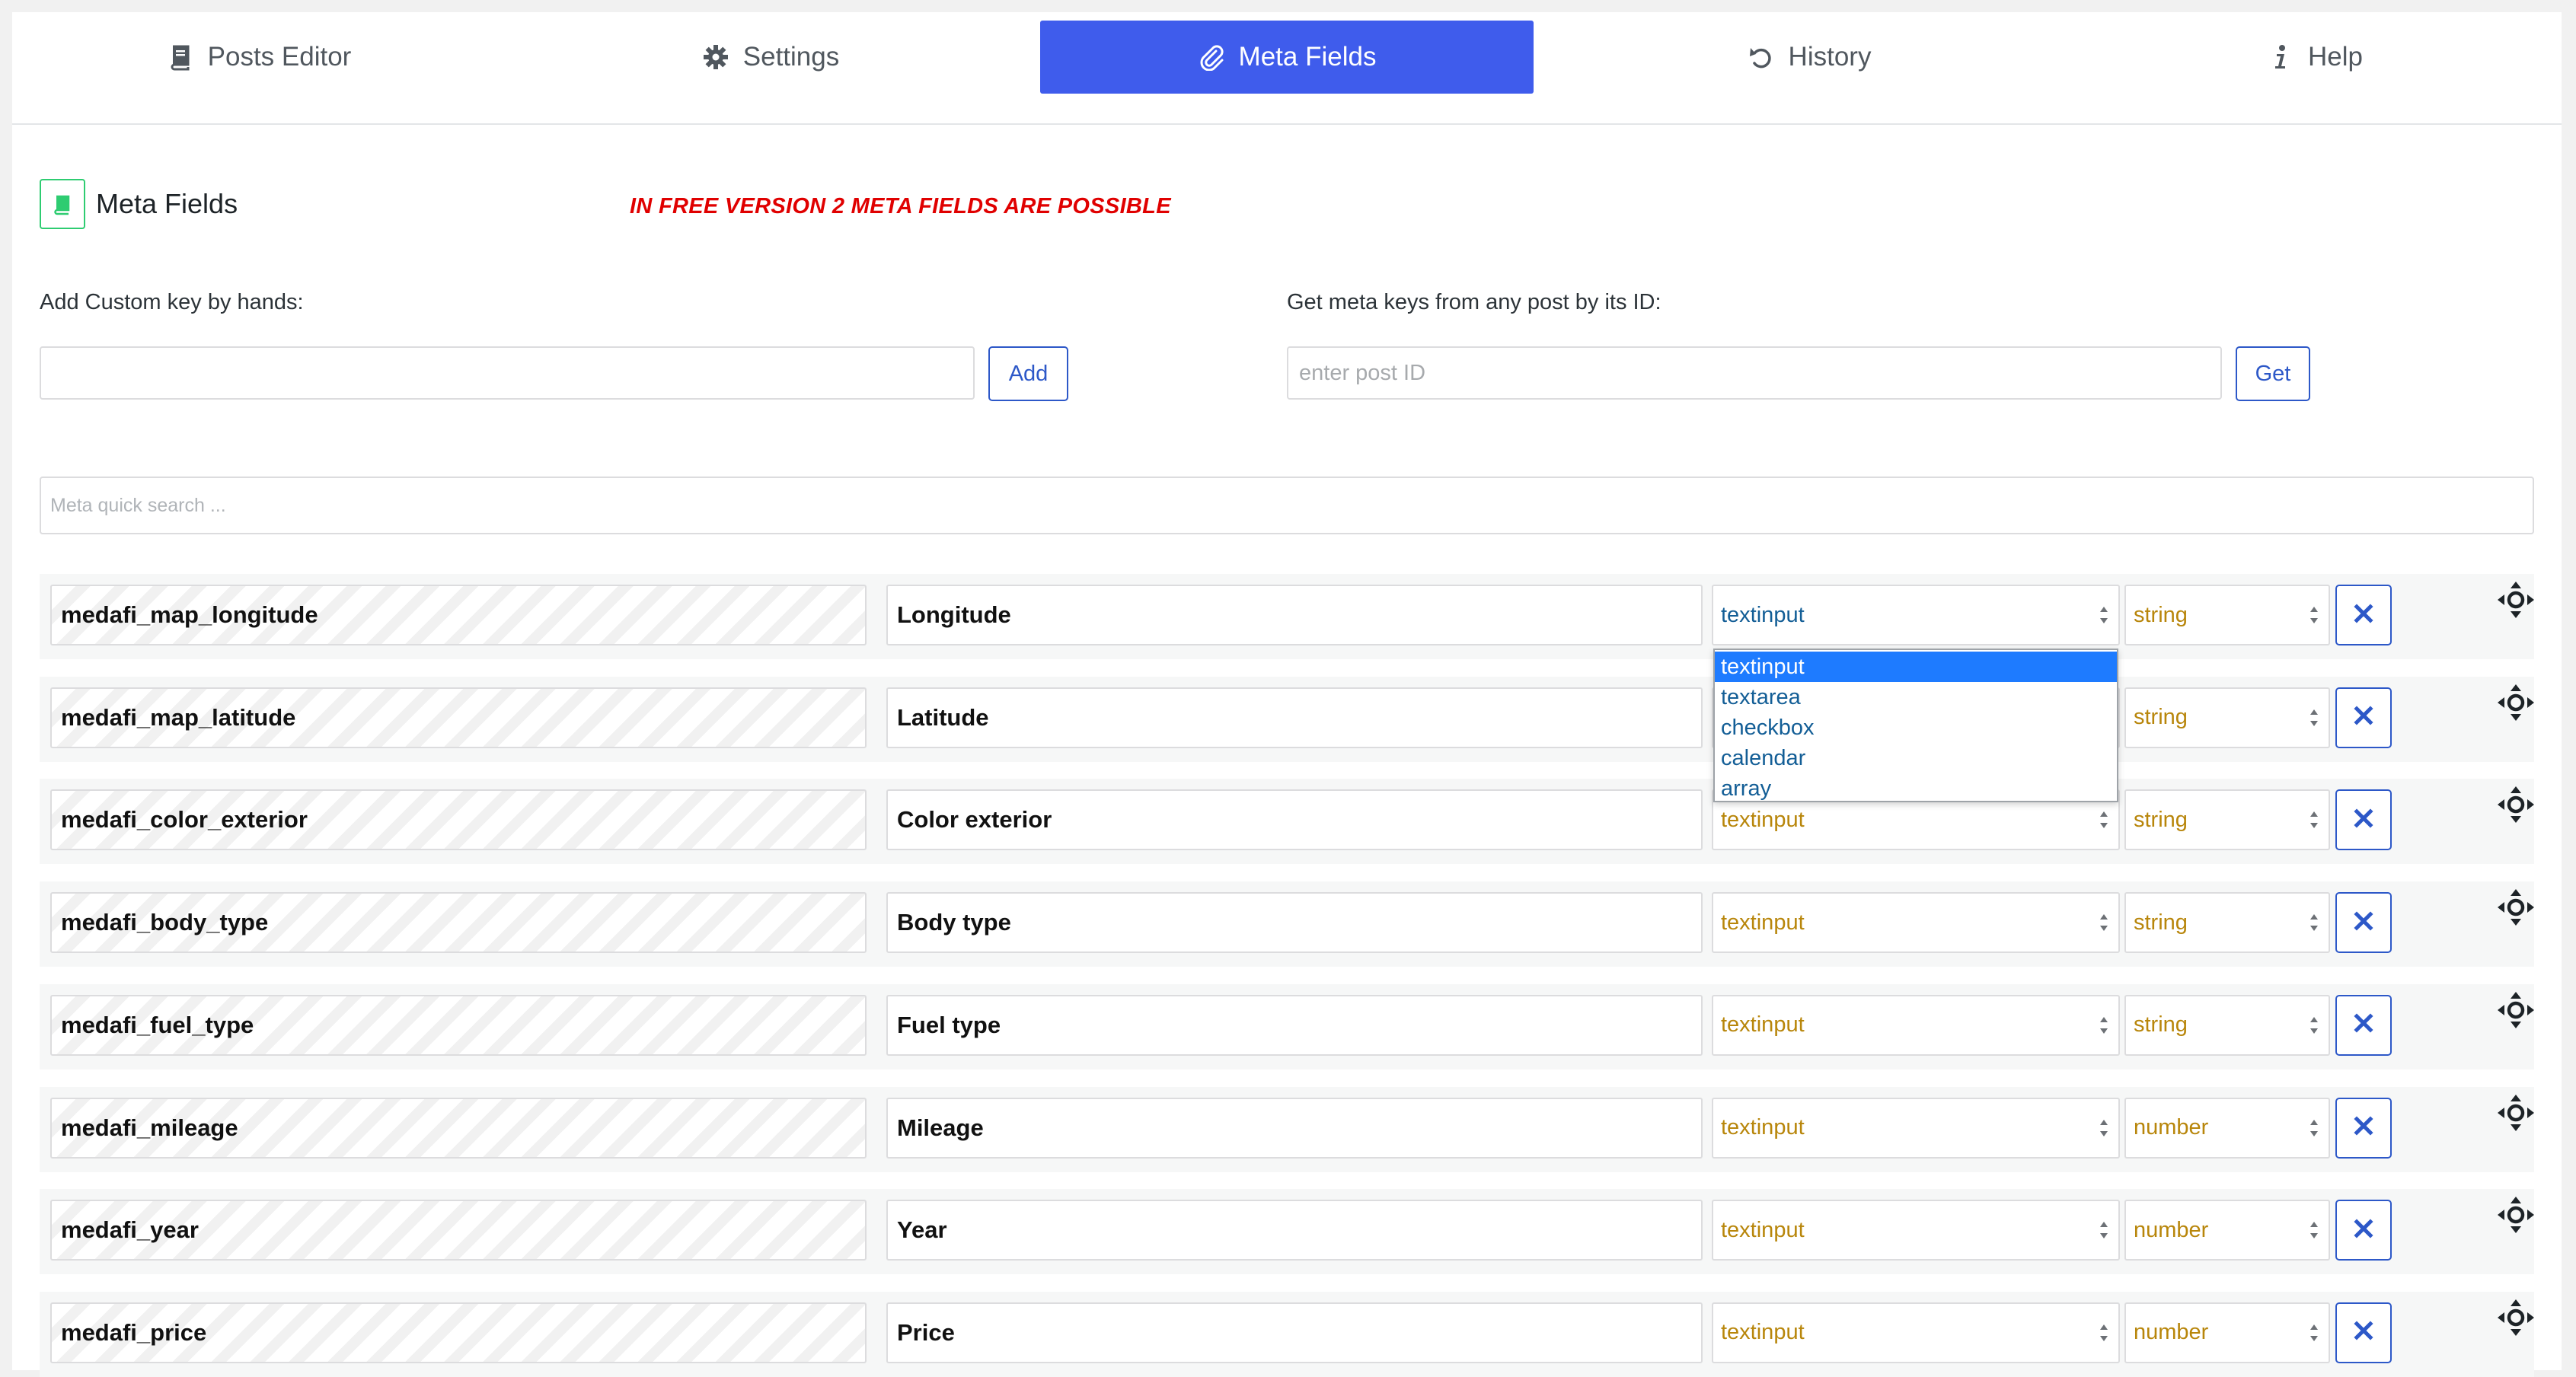  Describe the element at coordinates (178, 717) in the screenshot. I see `meta-key-text: medafi_map_latitude` at that location.